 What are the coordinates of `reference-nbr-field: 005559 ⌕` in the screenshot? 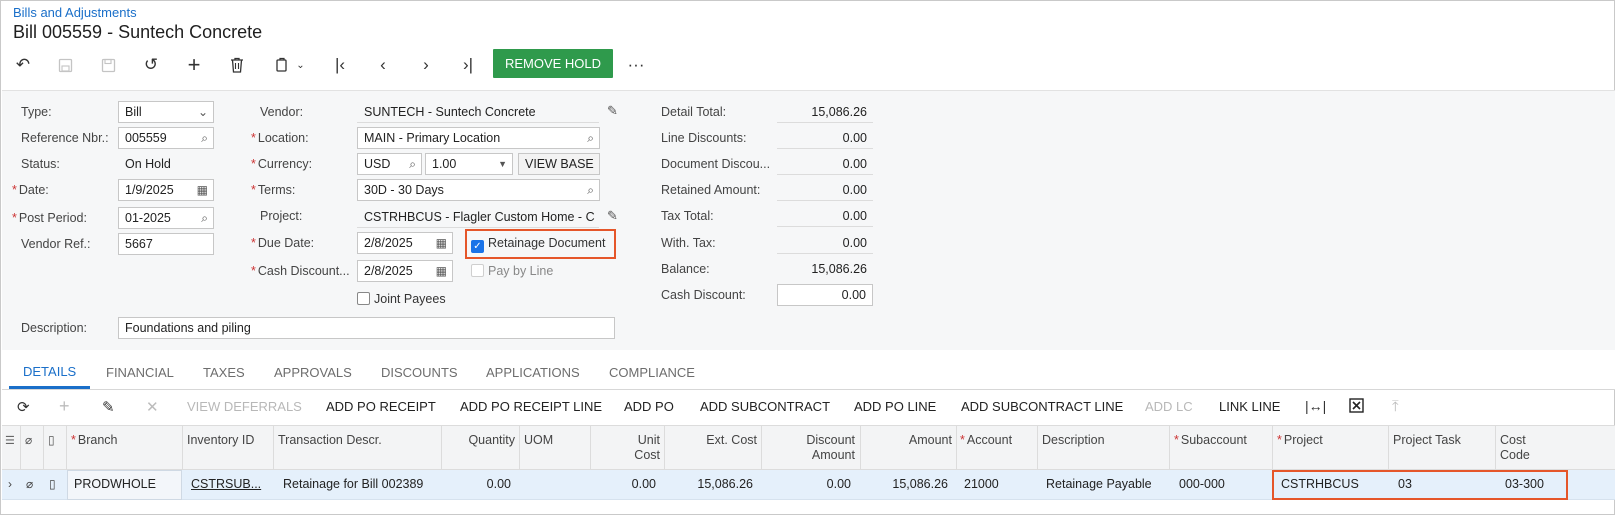 It's located at (166, 138).